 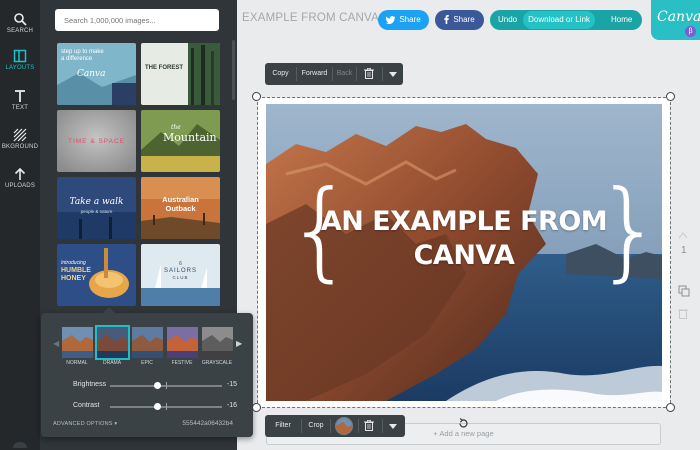 What do you see at coordinates (109, 310) in the screenshot?
I see `filter-panel-pointer` at bounding box center [109, 310].